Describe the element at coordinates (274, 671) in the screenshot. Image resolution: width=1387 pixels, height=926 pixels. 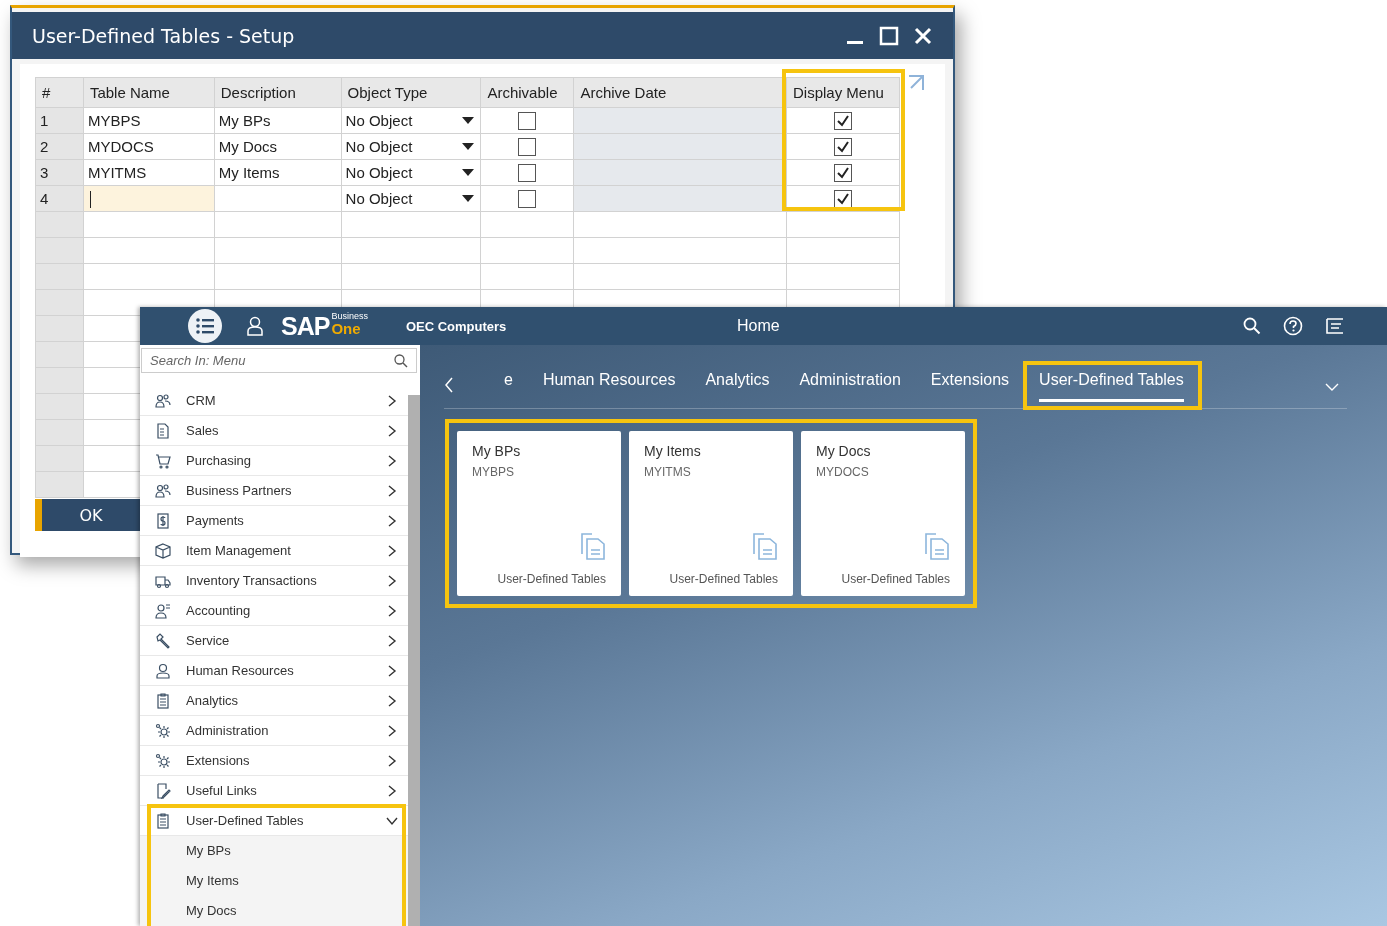
I see `menu-item: Human Resources` at that location.